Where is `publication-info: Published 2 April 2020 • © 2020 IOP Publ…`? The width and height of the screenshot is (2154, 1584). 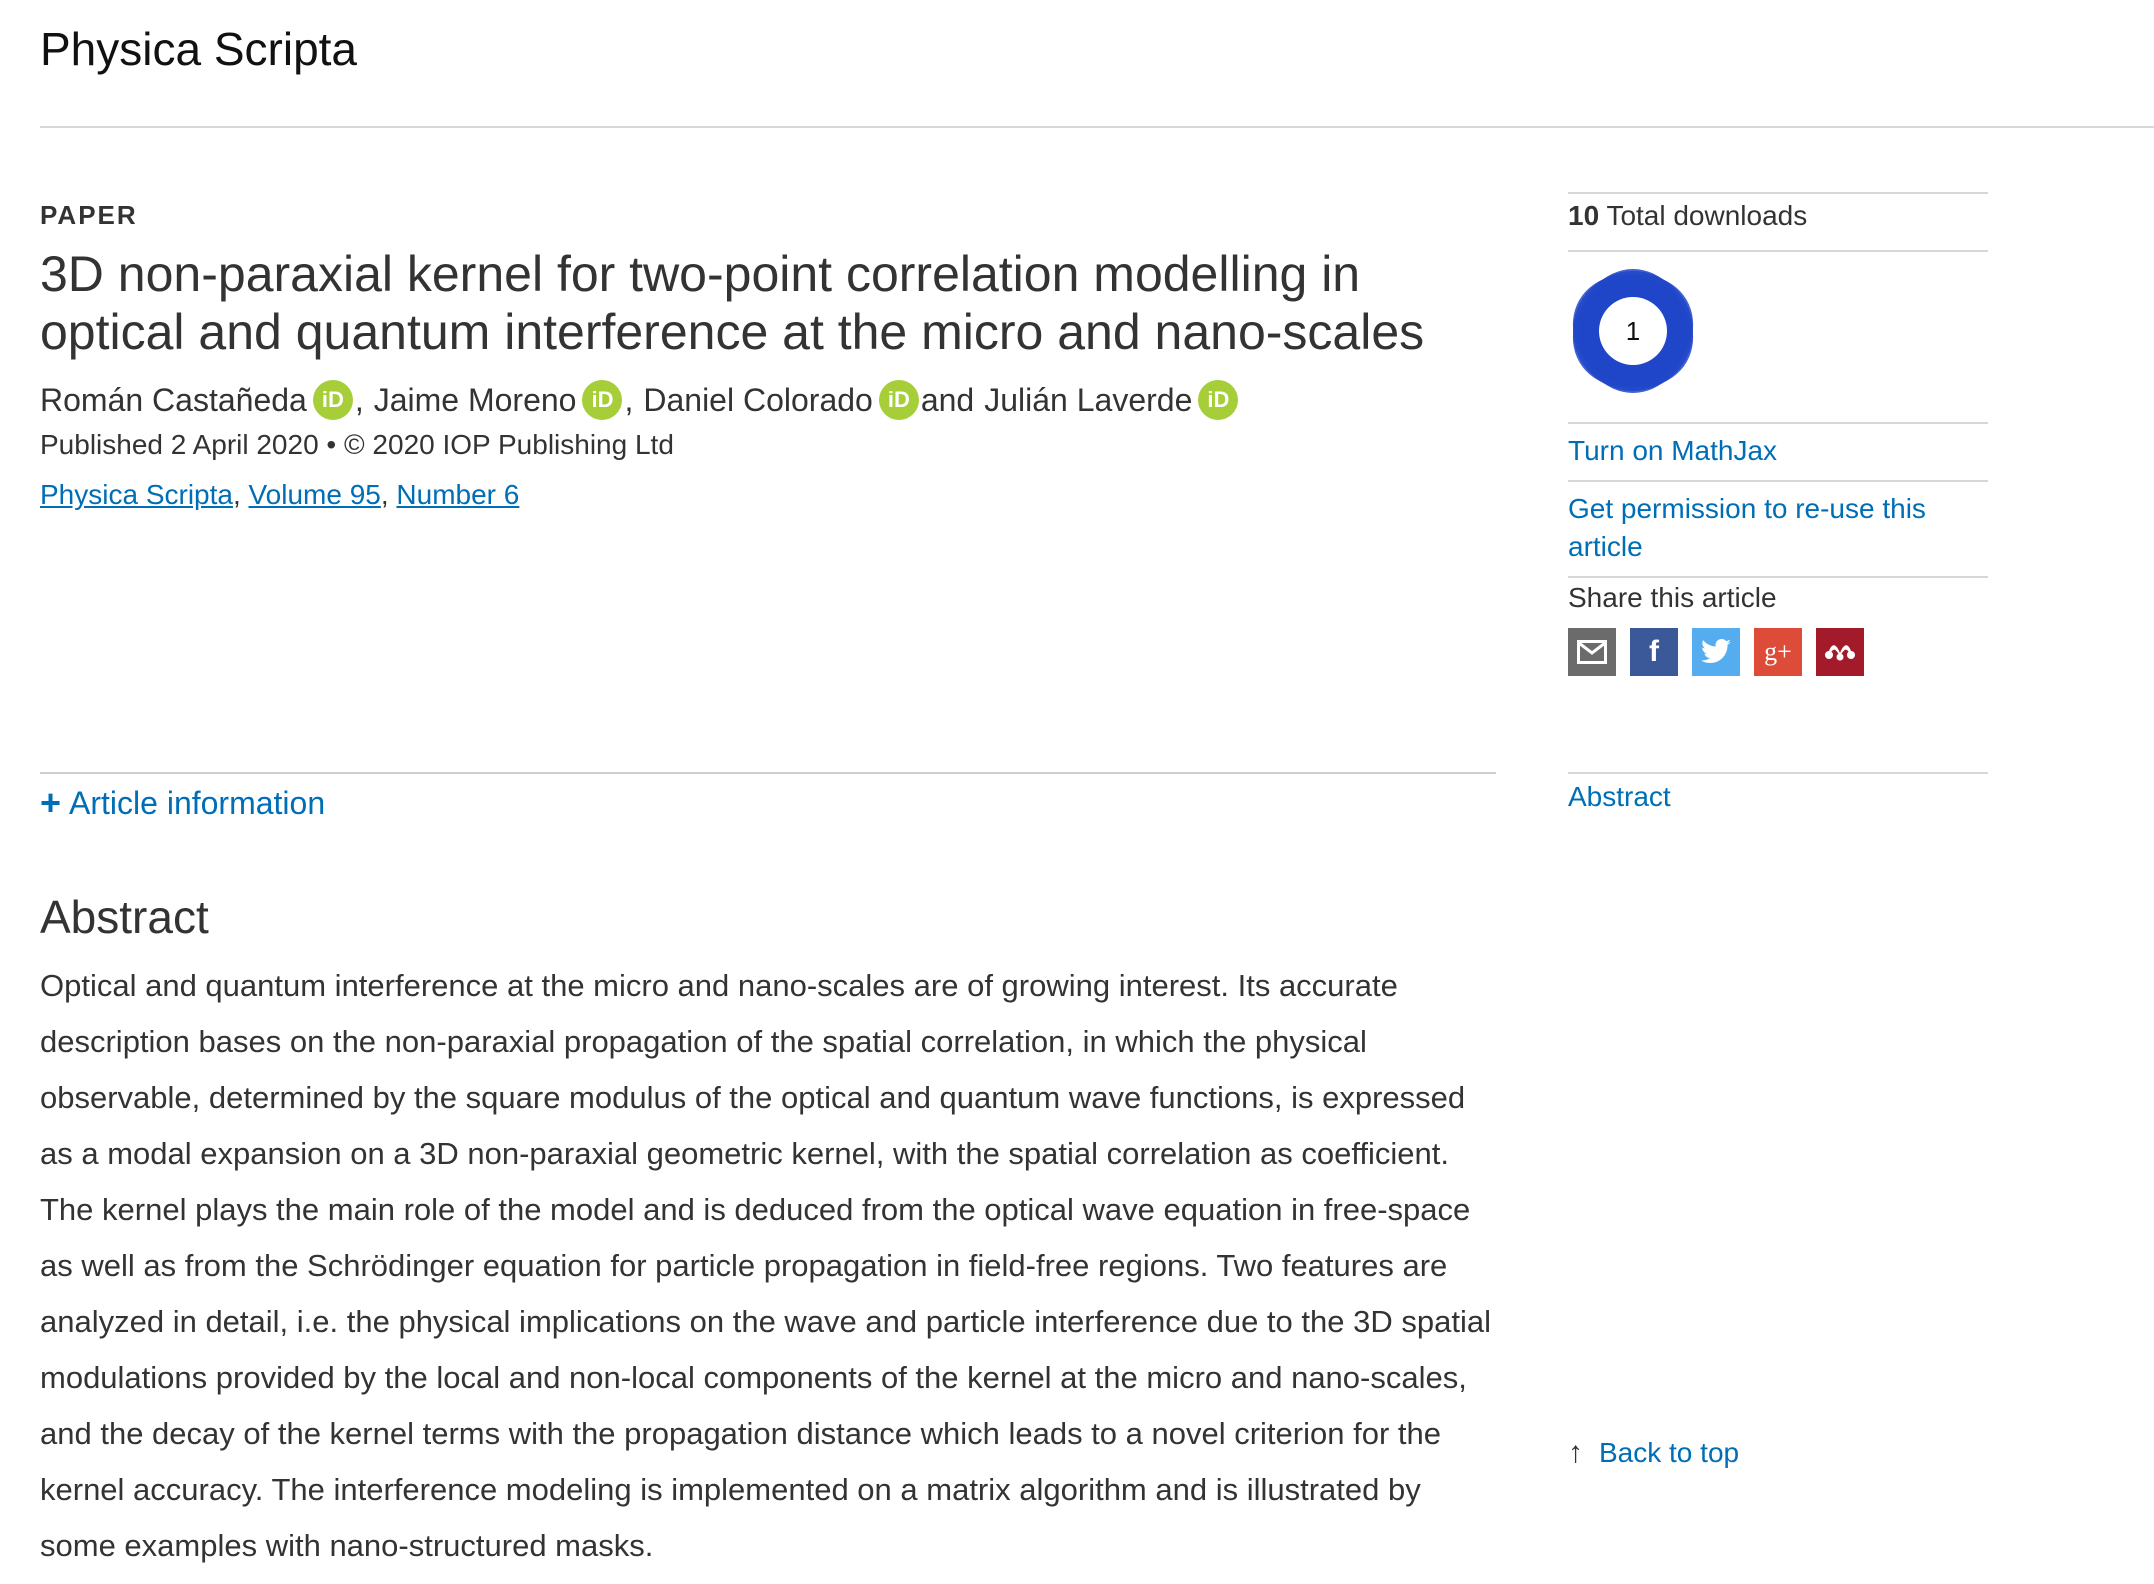
publication-info: Published 2 April 2020 • © 2020 IOP Publ… is located at coordinates (357, 444).